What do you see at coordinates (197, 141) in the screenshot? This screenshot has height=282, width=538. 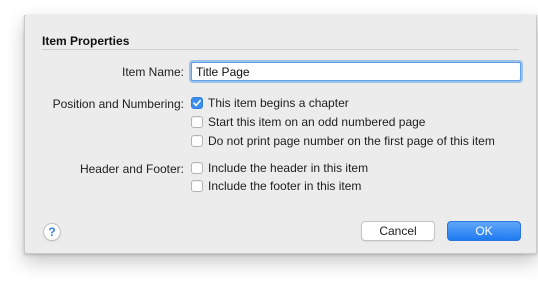 I see `no-page-number-checkbox` at bounding box center [197, 141].